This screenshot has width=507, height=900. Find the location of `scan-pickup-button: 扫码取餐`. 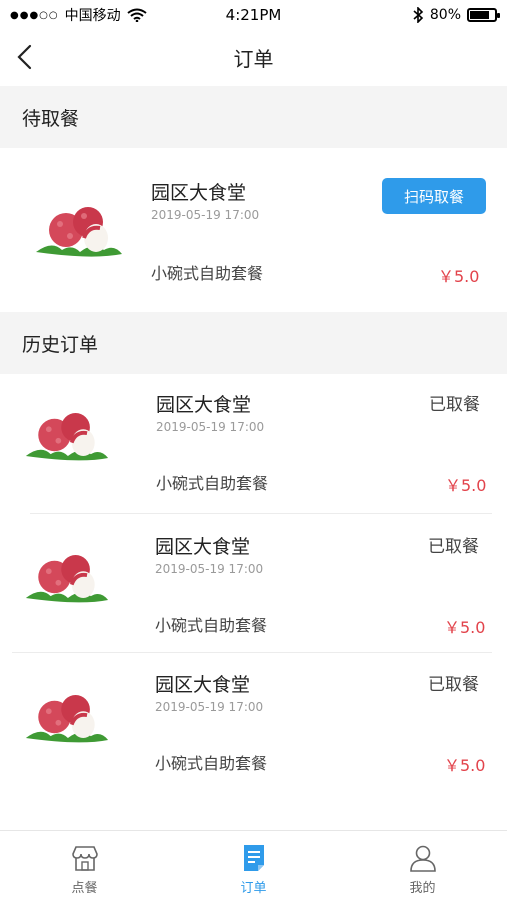

scan-pickup-button: 扫码取餐 is located at coordinates (434, 196).